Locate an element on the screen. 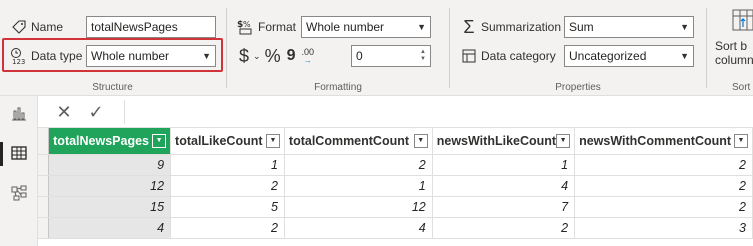 The width and height of the screenshot is (753, 246). column-header-newsWithLikeCount: newsWithLikeCount ▼ is located at coordinates (504, 141).